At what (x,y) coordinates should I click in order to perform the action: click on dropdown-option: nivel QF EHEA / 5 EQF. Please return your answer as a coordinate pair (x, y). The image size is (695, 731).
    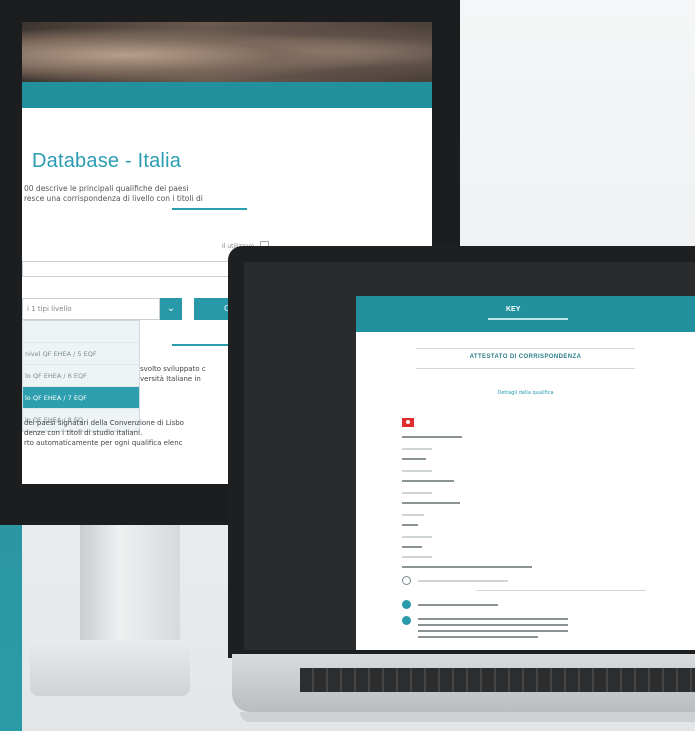
    Looking at the image, I should click on (81, 354).